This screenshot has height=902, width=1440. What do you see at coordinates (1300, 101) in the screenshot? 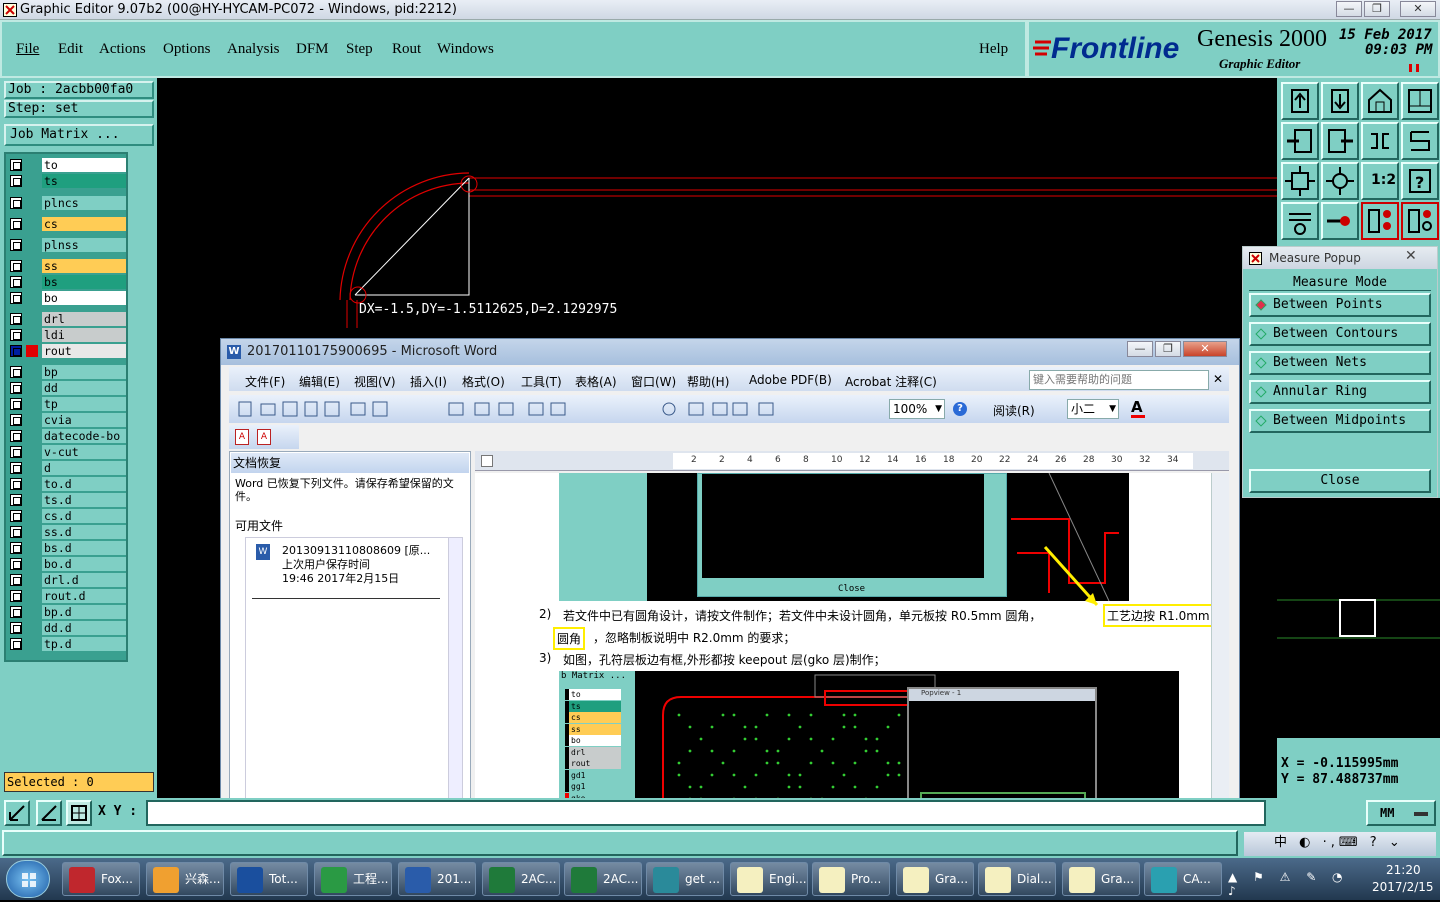
I see `tool-open-icon` at bounding box center [1300, 101].